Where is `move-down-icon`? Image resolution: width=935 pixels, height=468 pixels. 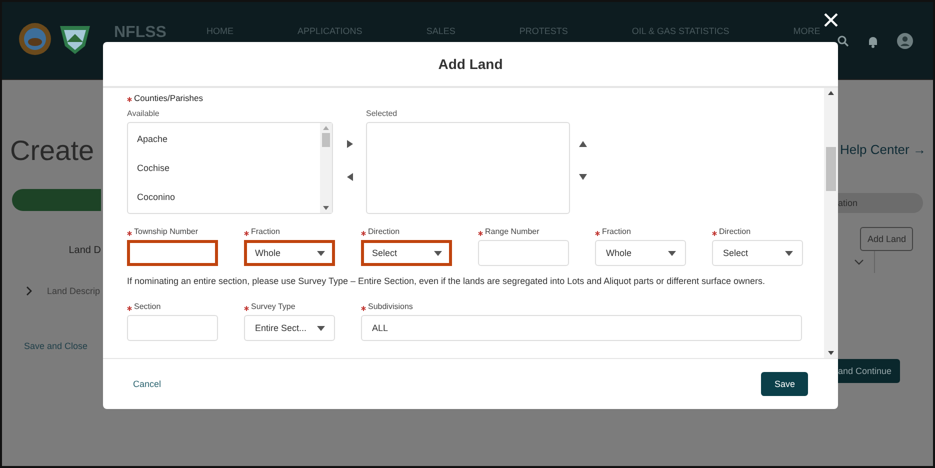 move-down-icon is located at coordinates (583, 177).